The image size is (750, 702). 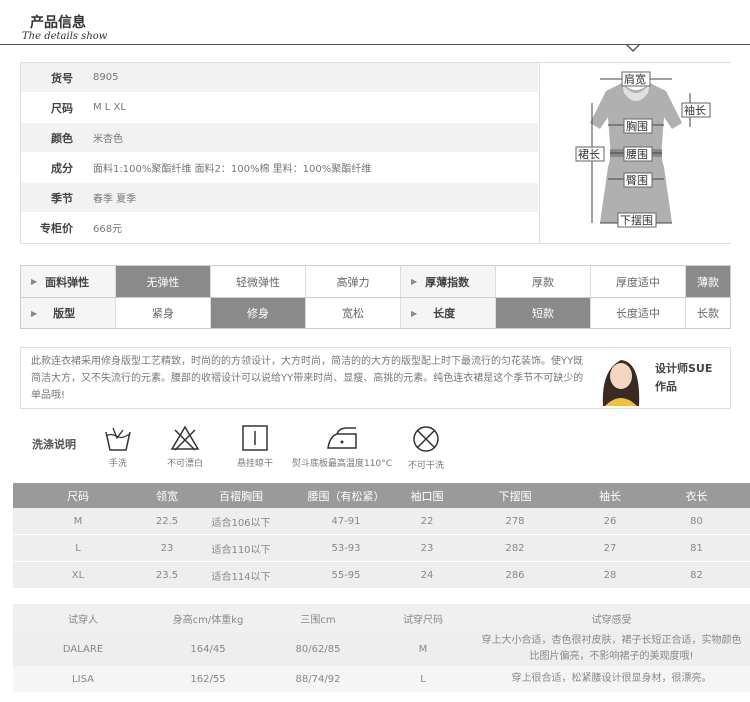 I want to click on attr-option: 长度适中, so click(x=638, y=313).